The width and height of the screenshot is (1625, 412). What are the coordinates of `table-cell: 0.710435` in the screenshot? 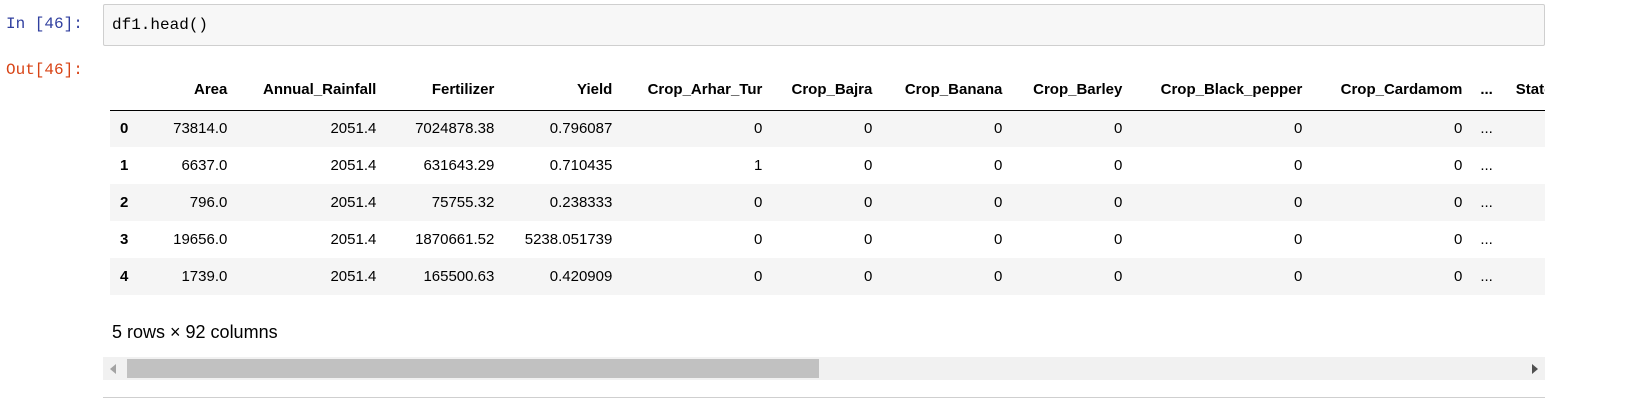 It's located at (581, 165).